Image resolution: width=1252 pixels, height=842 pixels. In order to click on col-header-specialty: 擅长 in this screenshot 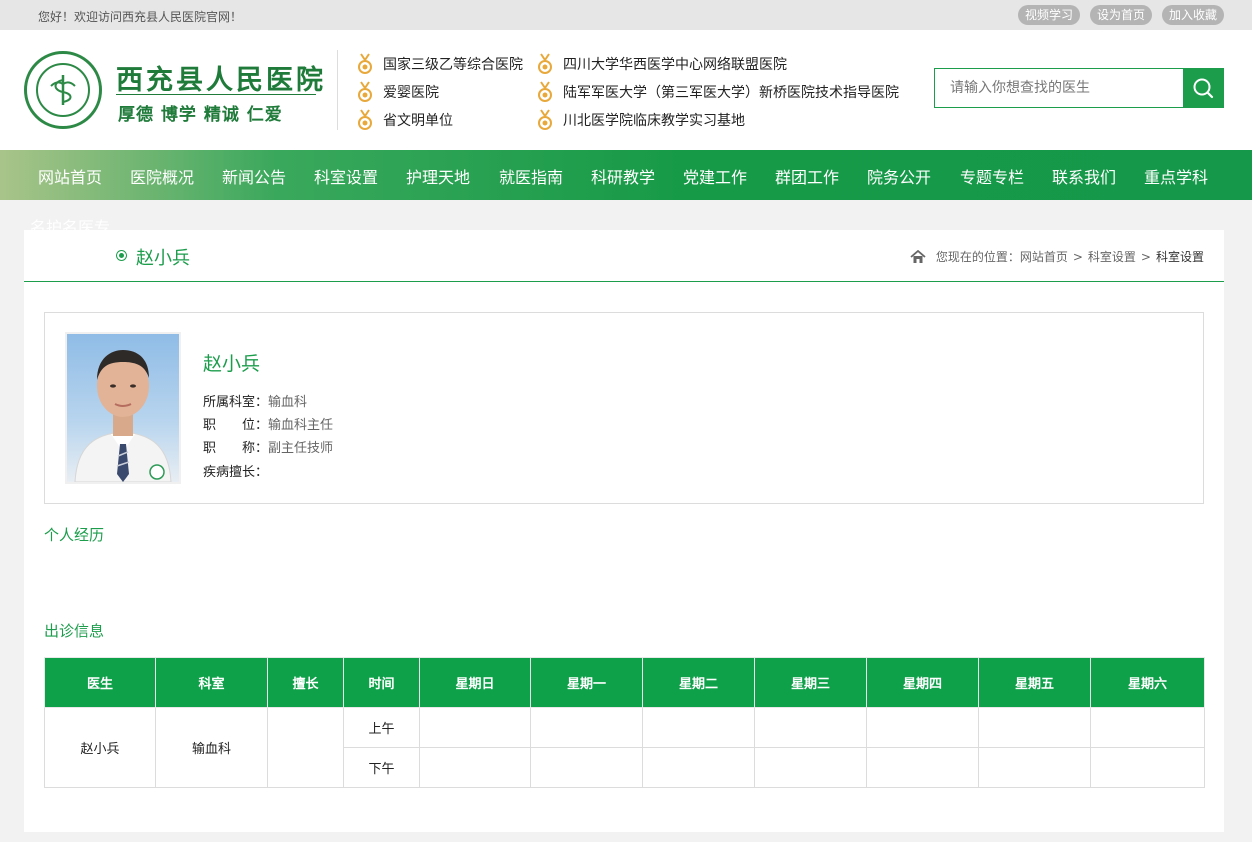, I will do `click(305, 682)`.